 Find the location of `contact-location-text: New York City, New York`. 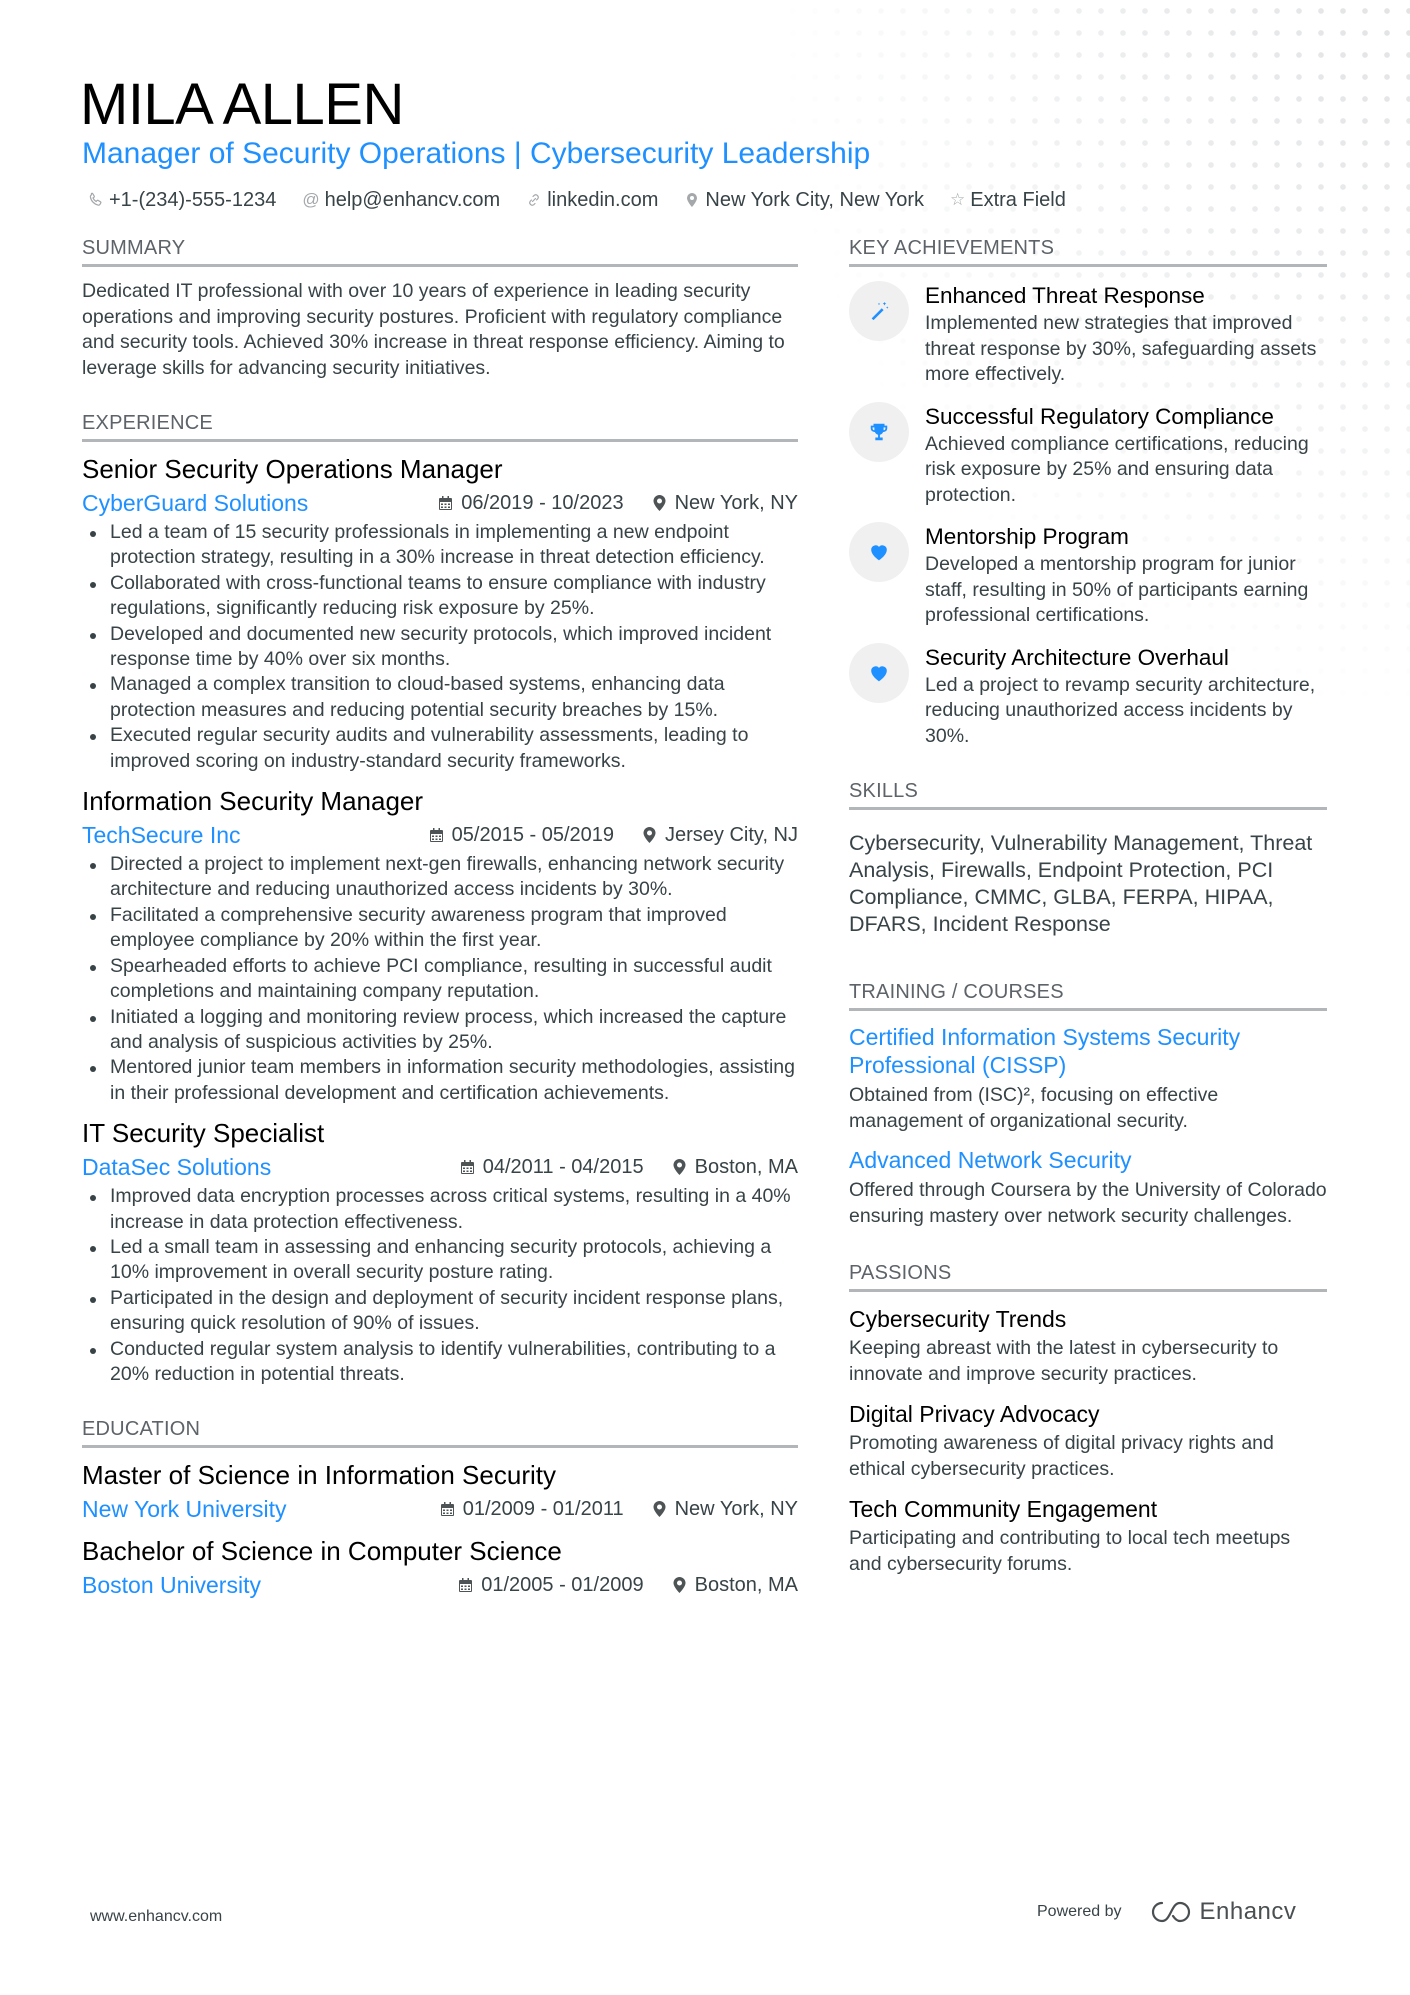

contact-location-text: New York City, New York is located at coordinates (814, 200).